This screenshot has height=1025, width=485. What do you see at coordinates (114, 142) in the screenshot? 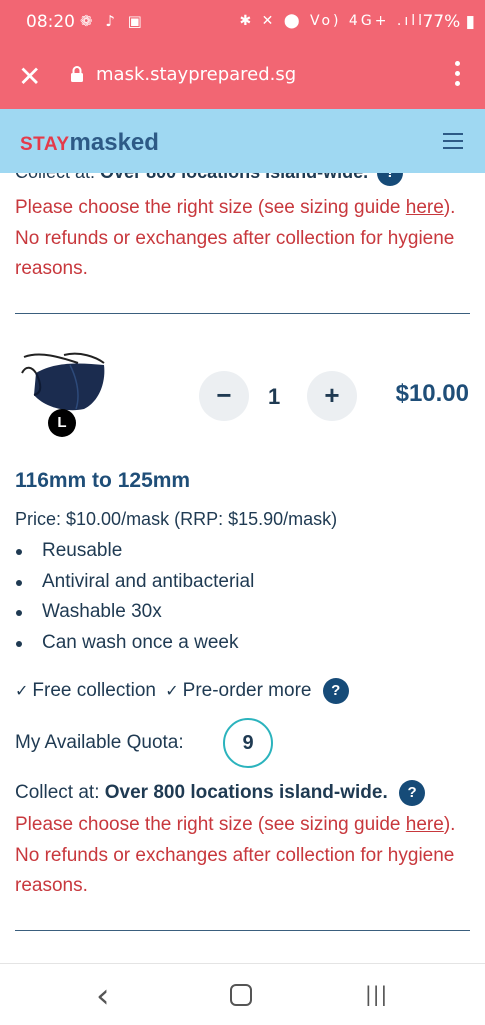
I see `logo-masked: masked` at bounding box center [114, 142].